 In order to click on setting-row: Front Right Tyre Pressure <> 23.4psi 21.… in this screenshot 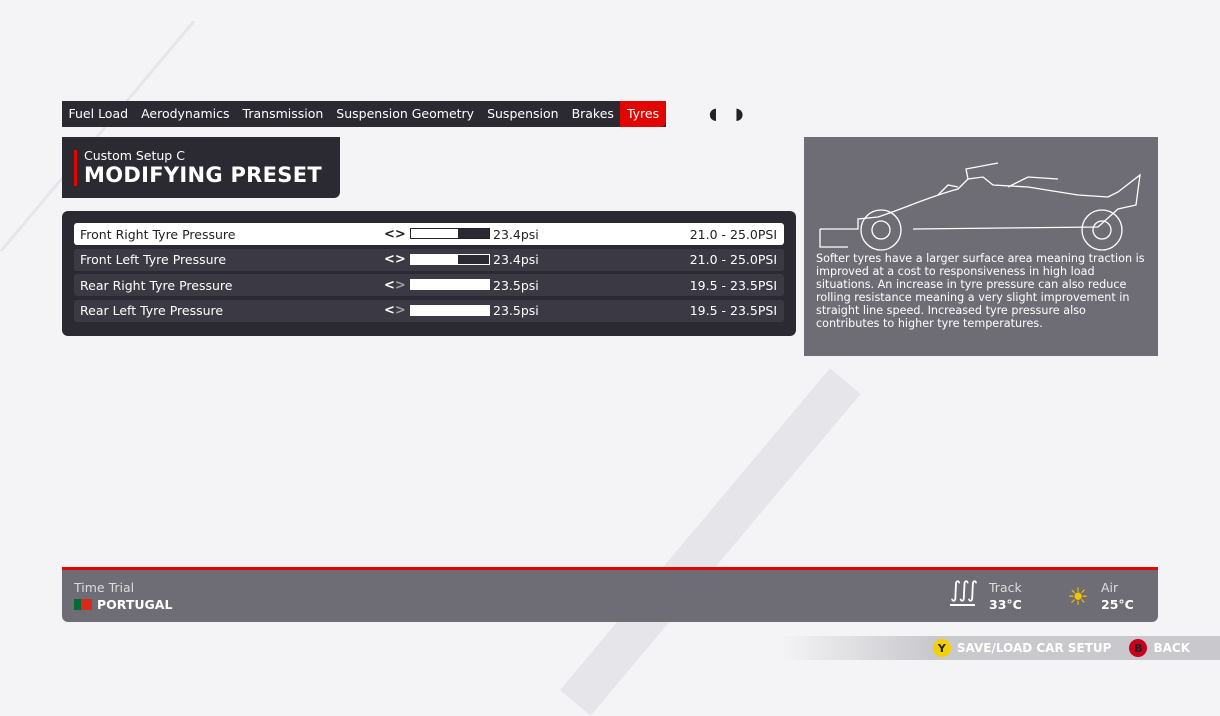, I will do `click(429, 234)`.